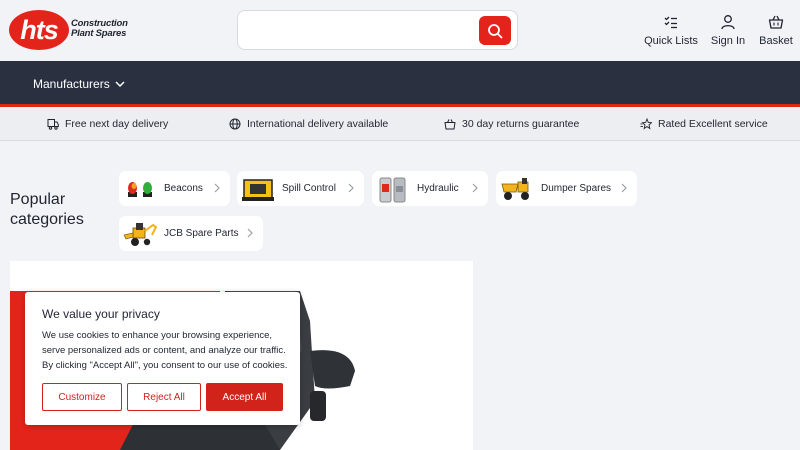 This screenshot has height=450, width=800. I want to click on user-icon, so click(728, 22).